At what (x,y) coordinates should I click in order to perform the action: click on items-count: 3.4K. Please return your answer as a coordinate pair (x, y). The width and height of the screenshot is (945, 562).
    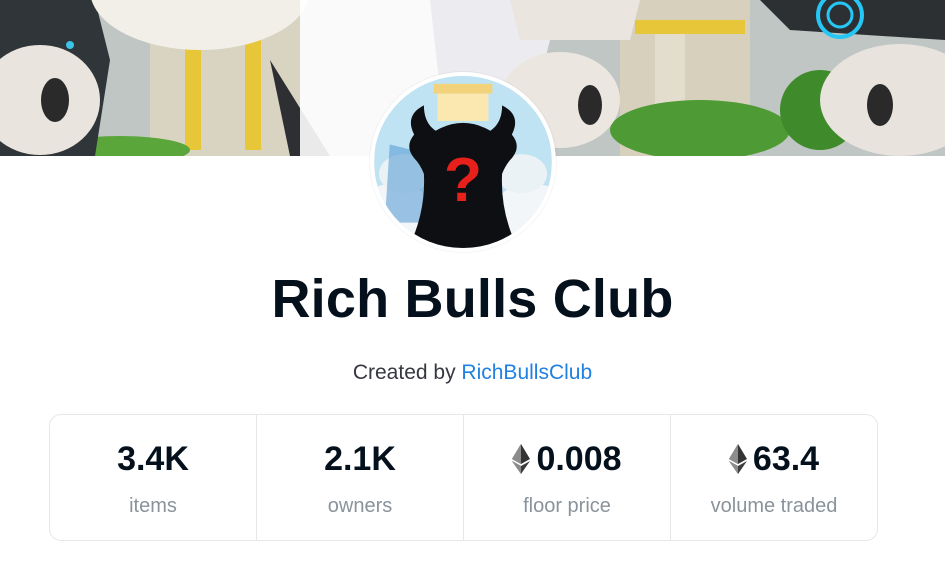
    Looking at the image, I should click on (153, 458).